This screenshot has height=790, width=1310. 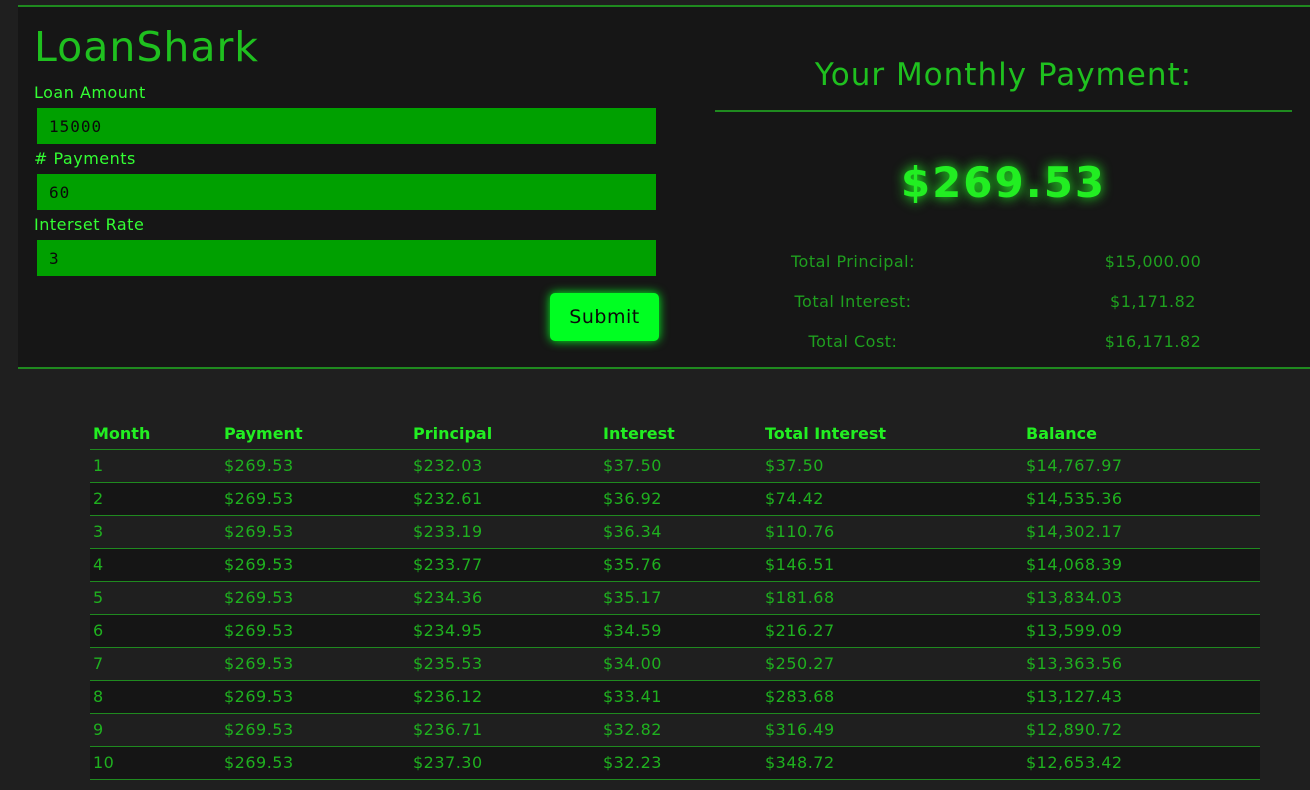 What do you see at coordinates (892, 499) in the screenshot?
I see `cell-total-interest: $74.42` at bounding box center [892, 499].